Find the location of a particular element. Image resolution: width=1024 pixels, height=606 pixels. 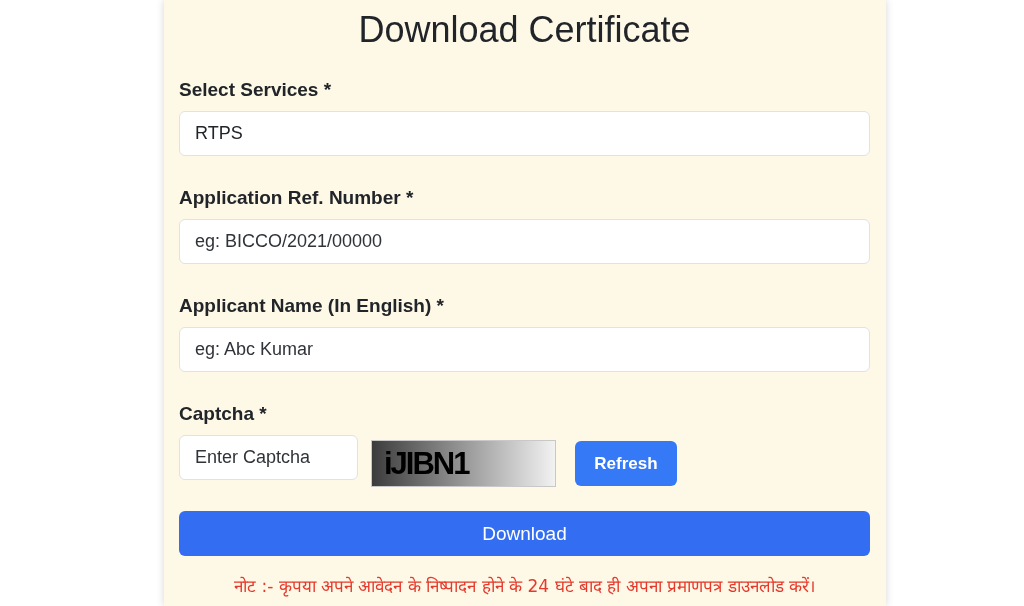

page-title: Download Certificate is located at coordinates (524, 29).